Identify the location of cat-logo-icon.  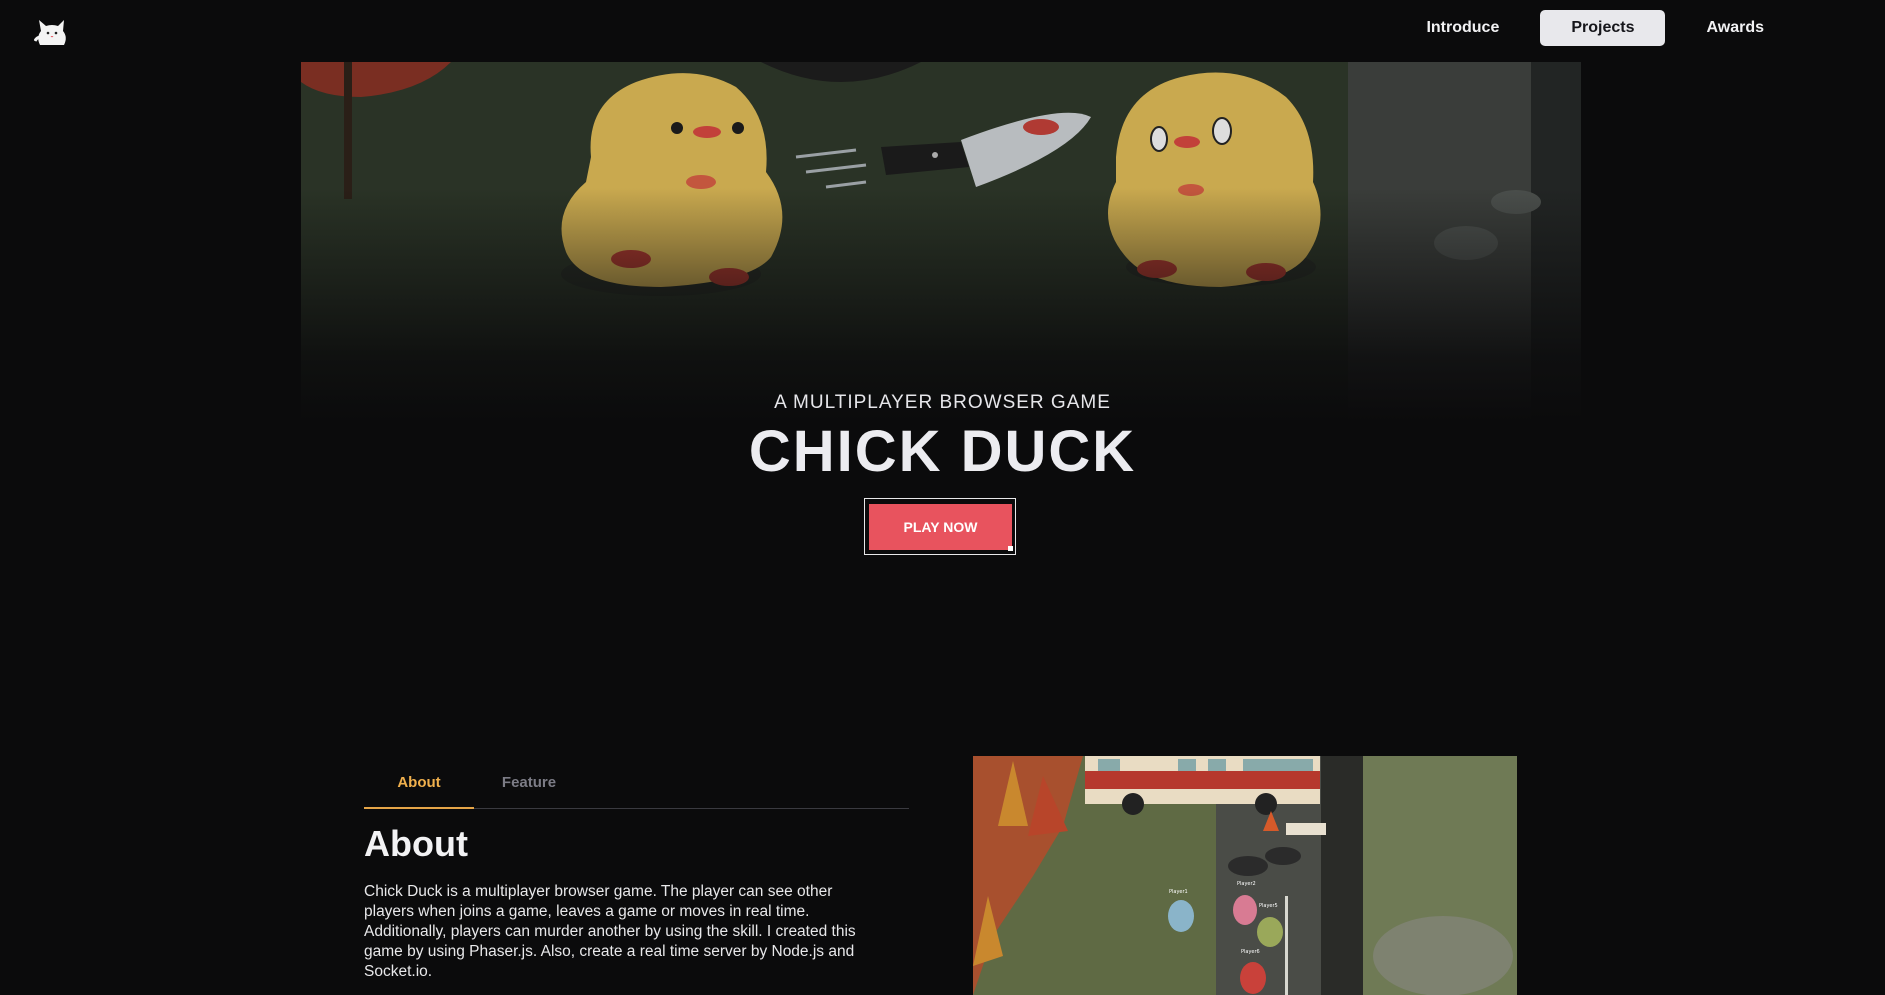
(52, 32).